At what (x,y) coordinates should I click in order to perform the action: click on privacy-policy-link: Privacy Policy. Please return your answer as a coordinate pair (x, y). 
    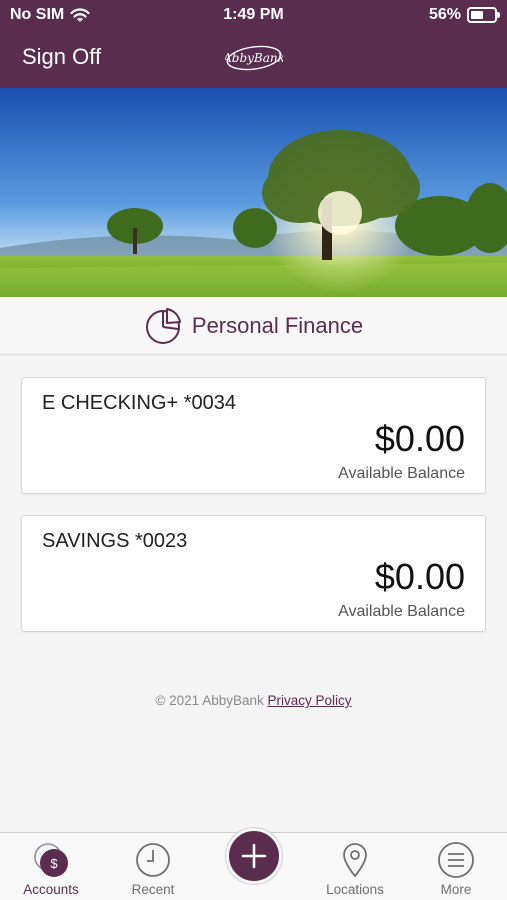
    Looking at the image, I should click on (310, 700).